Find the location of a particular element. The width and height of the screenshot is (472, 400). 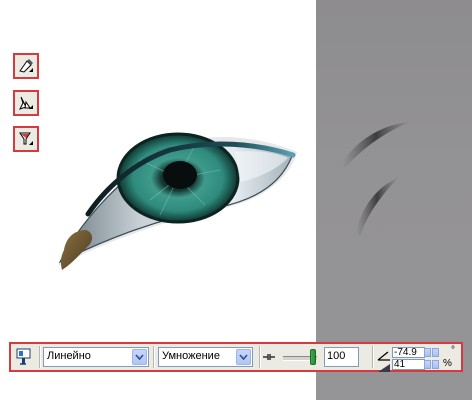

property-bar: Линейно Умножение 100 -74.9 ° 41 % is located at coordinates (236, 357).